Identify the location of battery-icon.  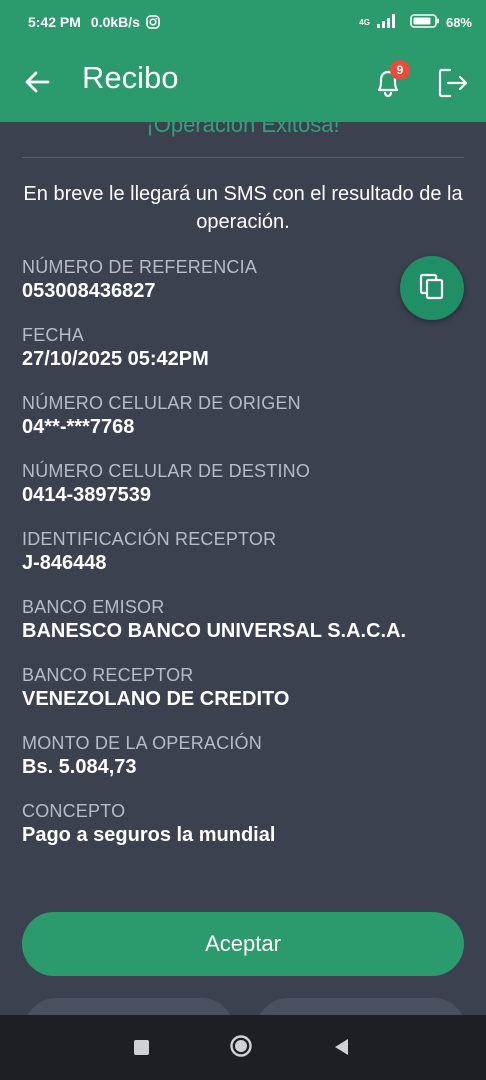
(425, 22).